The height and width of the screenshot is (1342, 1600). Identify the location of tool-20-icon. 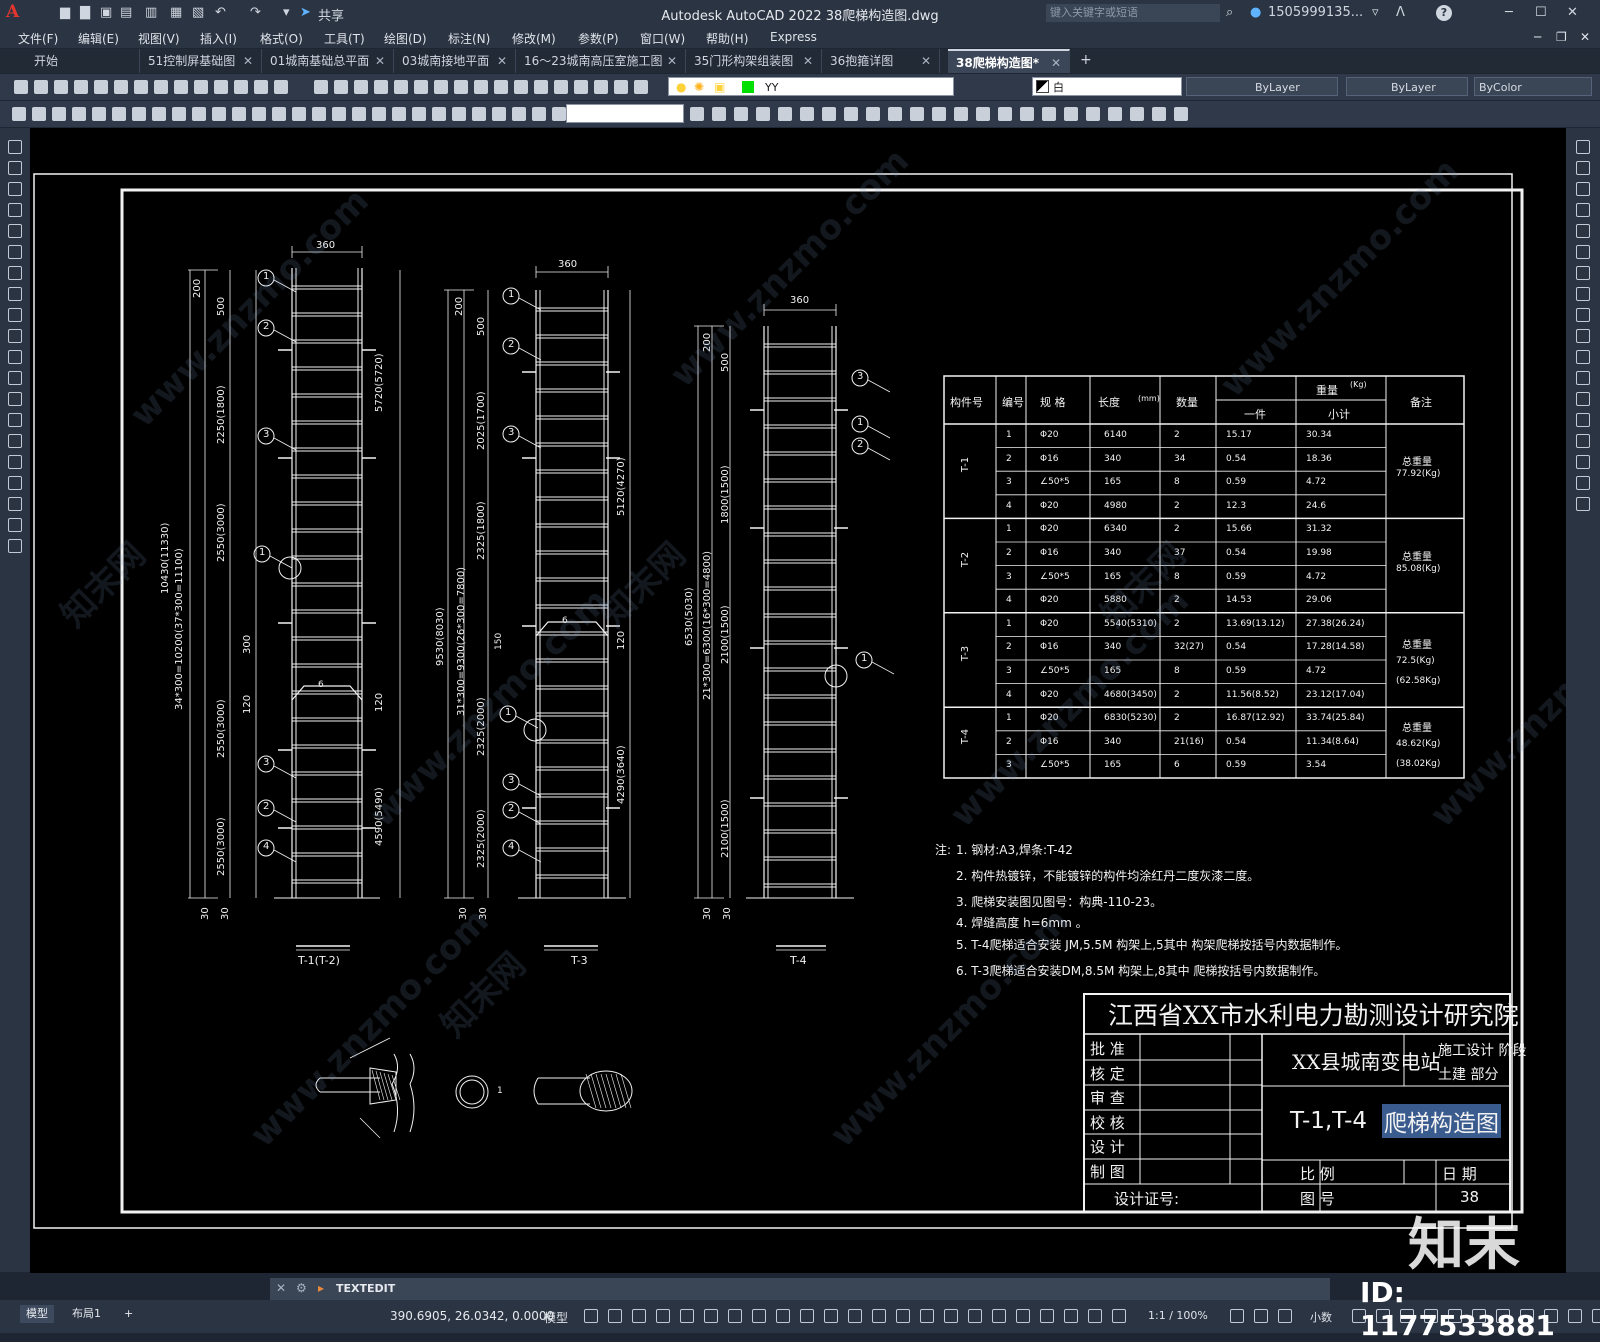
(421, 87).